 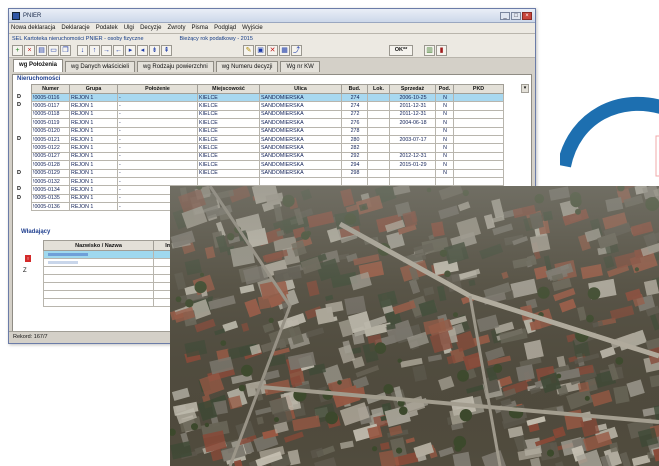 I want to click on table-cell: 2015-01-29, so click(x=412, y=165).